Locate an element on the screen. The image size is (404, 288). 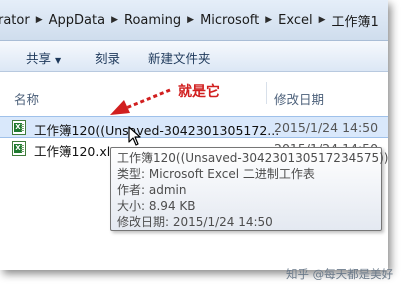
tooltip-modified: 修改日期: 2015/1/24 14:50 is located at coordinates (195, 222).